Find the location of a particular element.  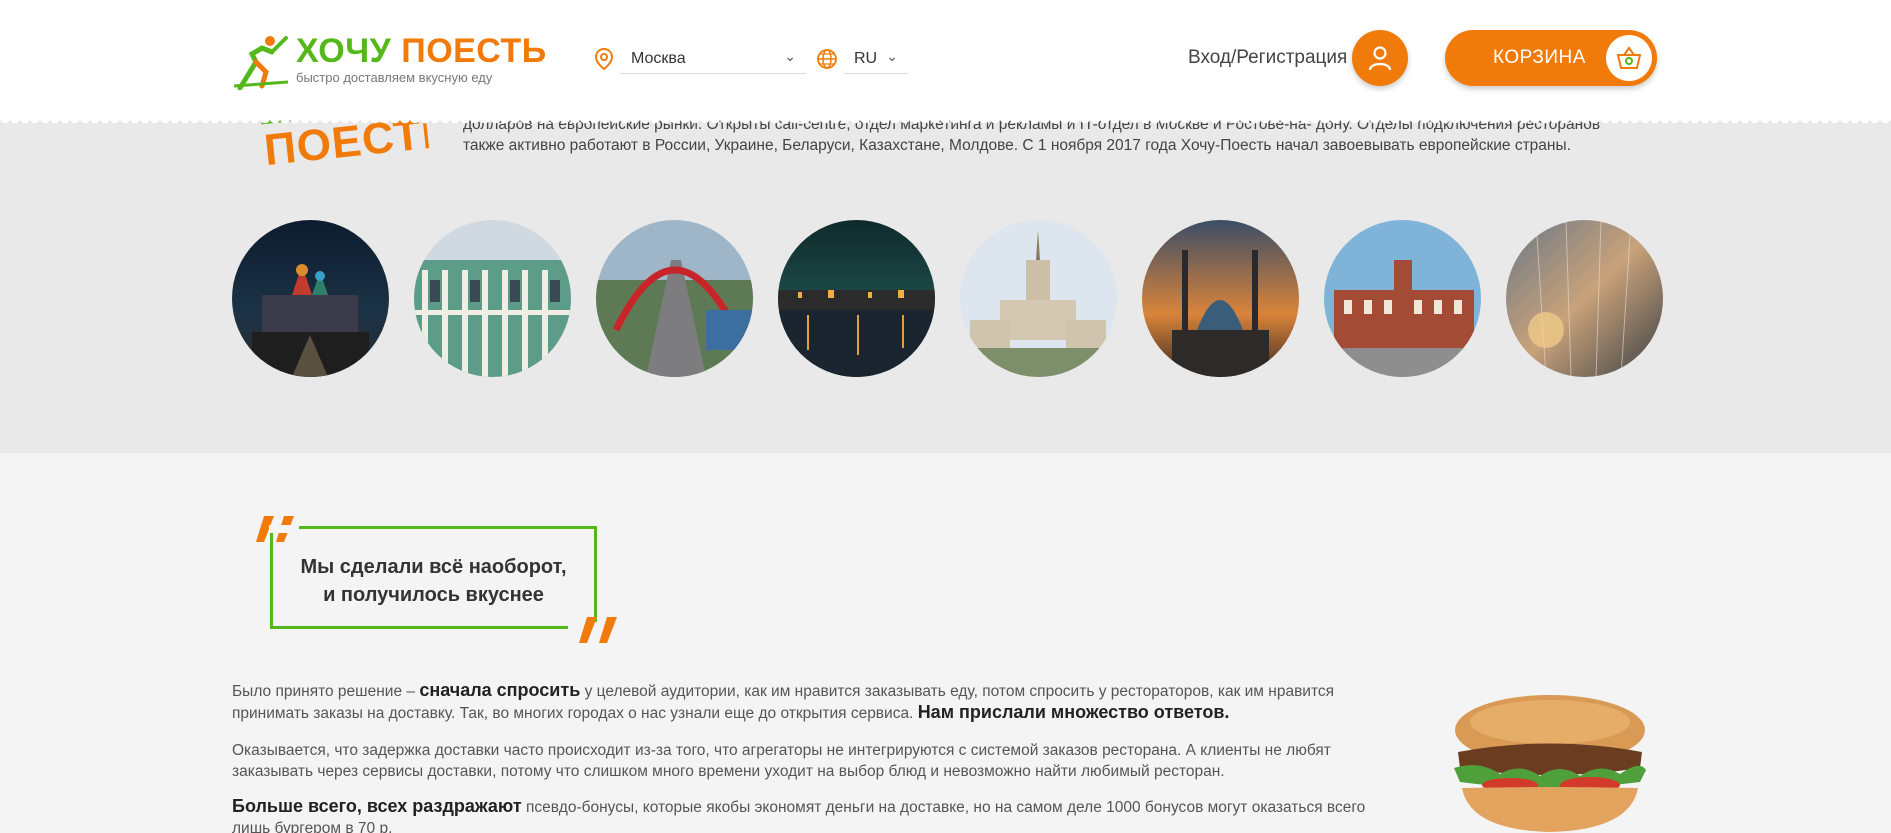

city-photo-kazan is located at coordinates (1220, 298).